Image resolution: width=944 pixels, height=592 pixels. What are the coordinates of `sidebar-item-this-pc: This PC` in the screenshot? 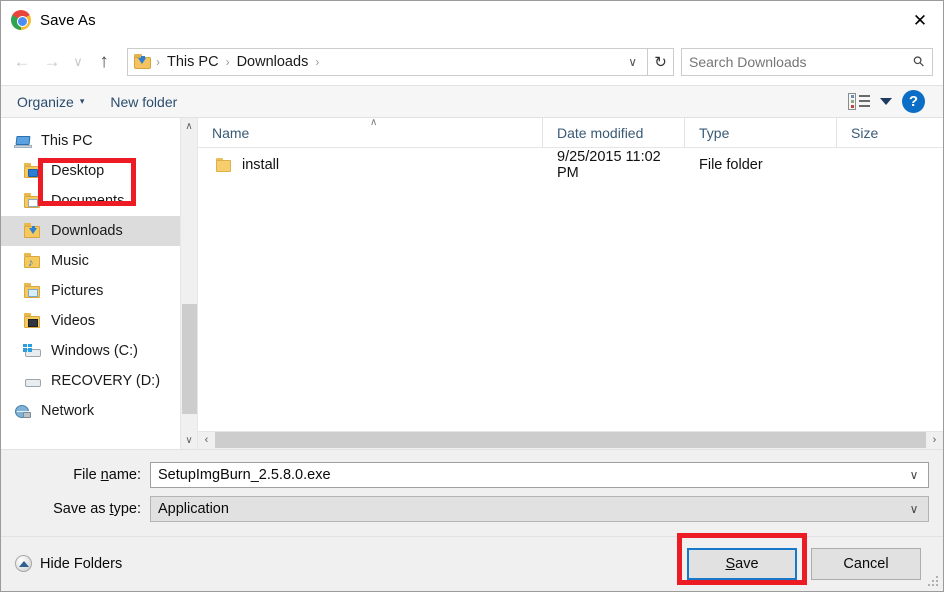 It's located at (90, 141).